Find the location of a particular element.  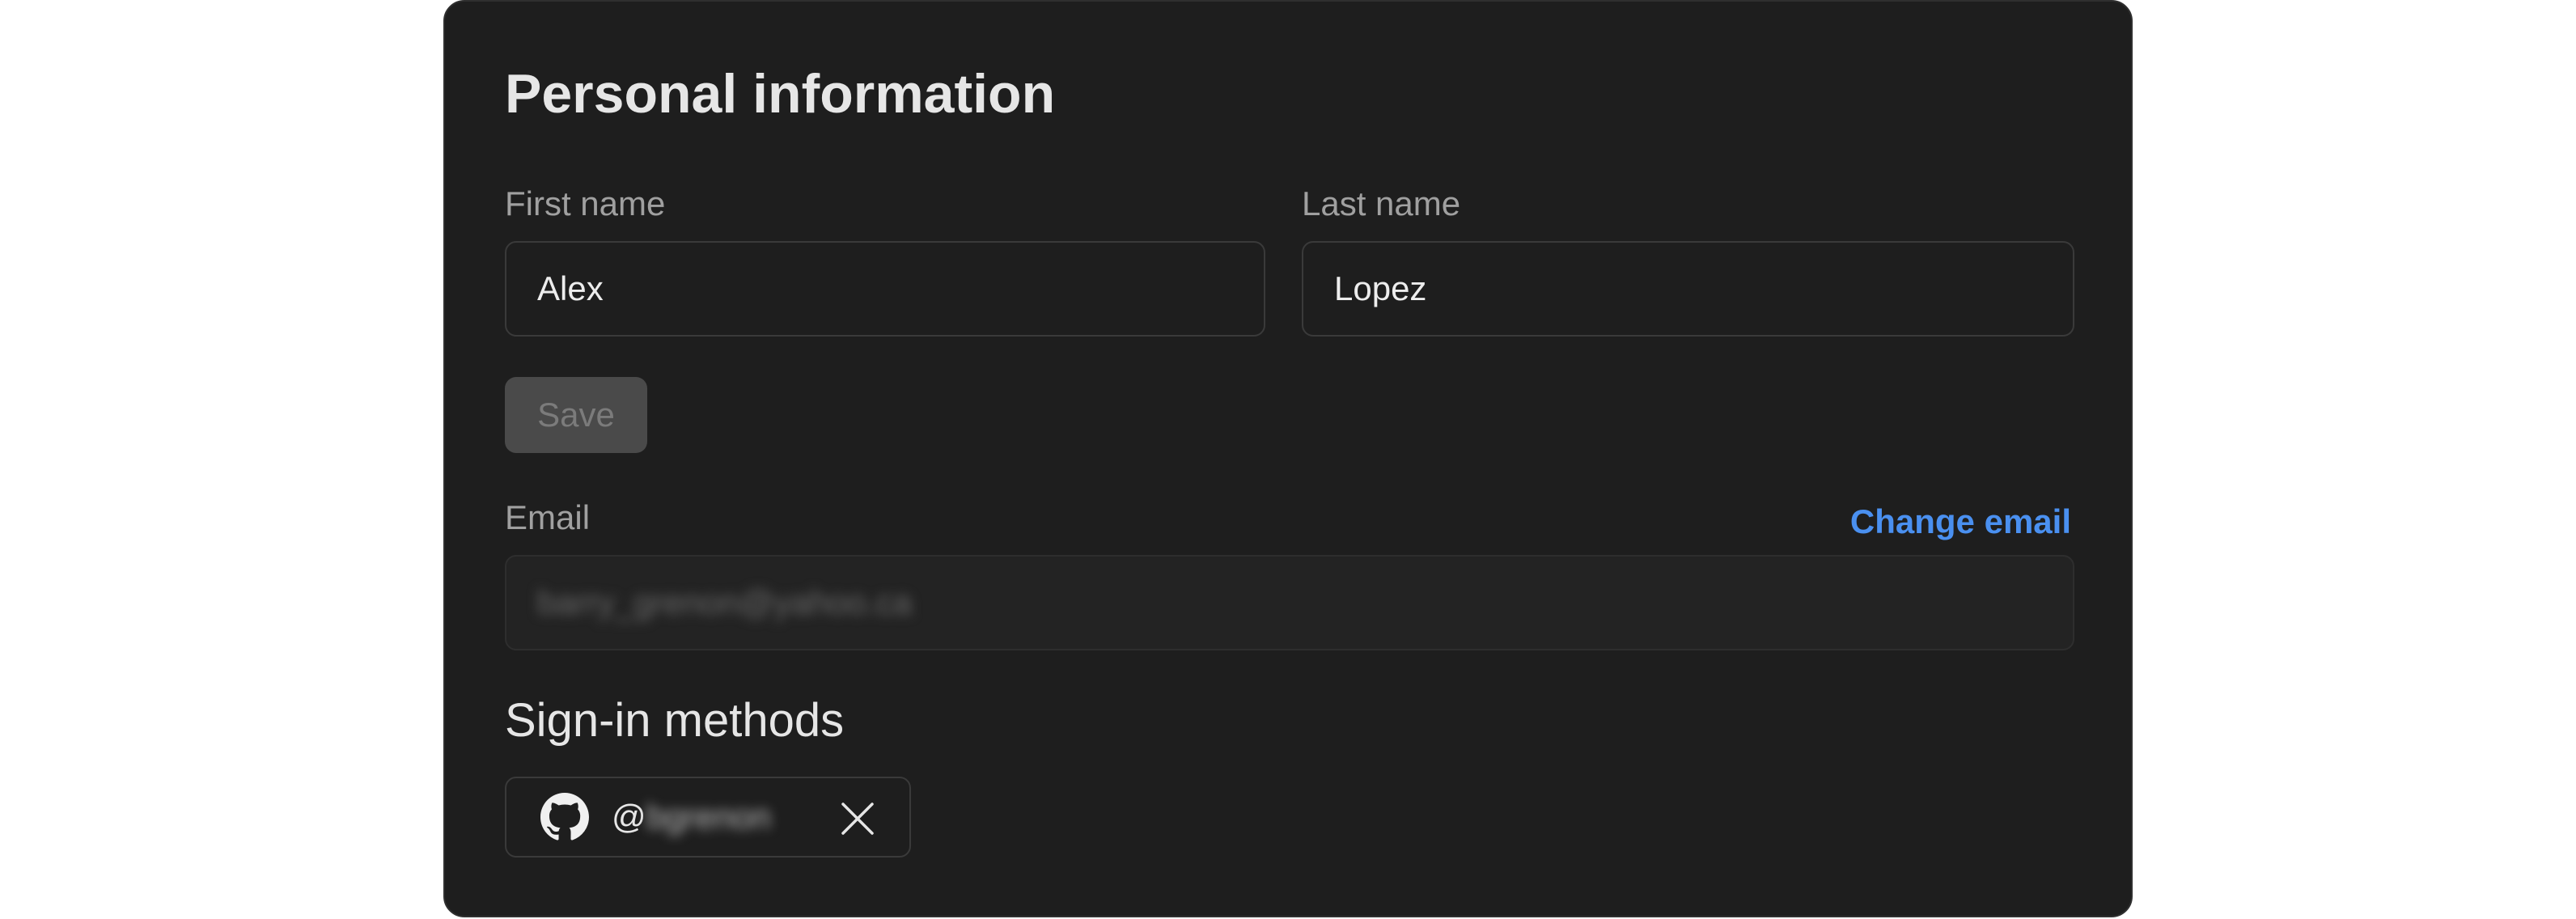

sign-in-methods-title: Sign-in methods is located at coordinates (675, 721).